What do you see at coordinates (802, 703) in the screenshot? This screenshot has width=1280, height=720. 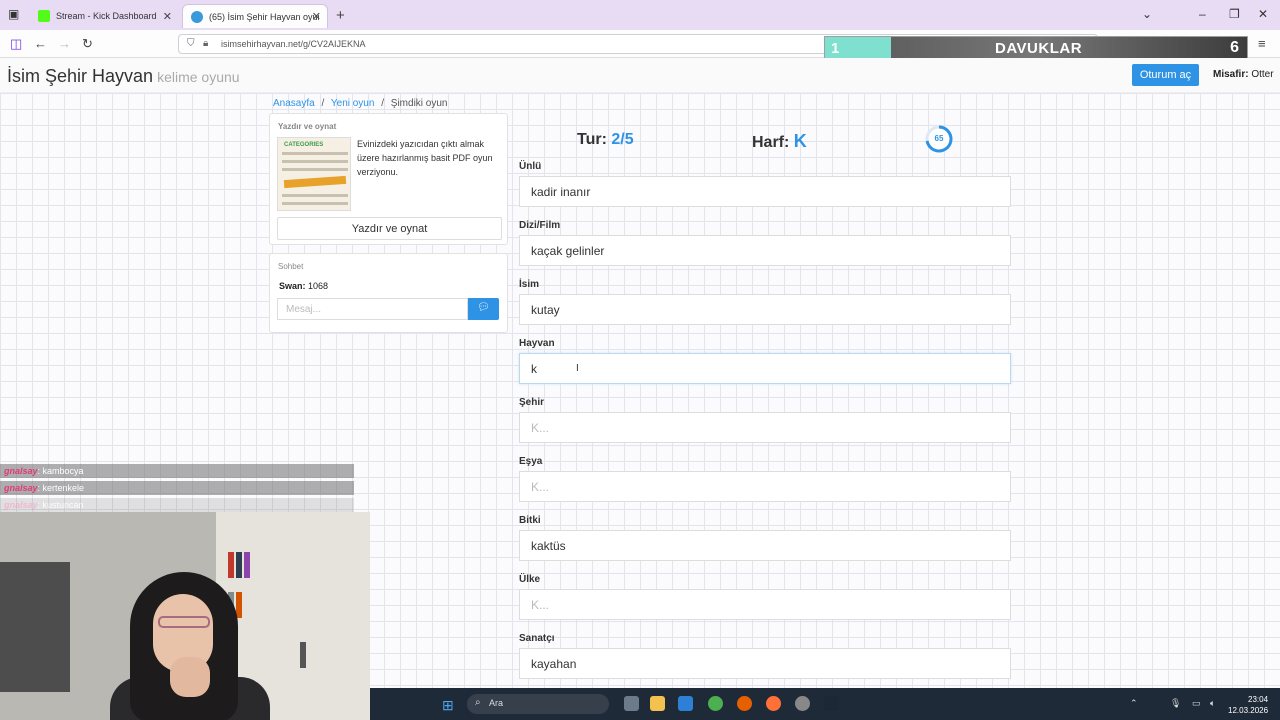 I see `obs-icon` at bounding box center [802, 703].